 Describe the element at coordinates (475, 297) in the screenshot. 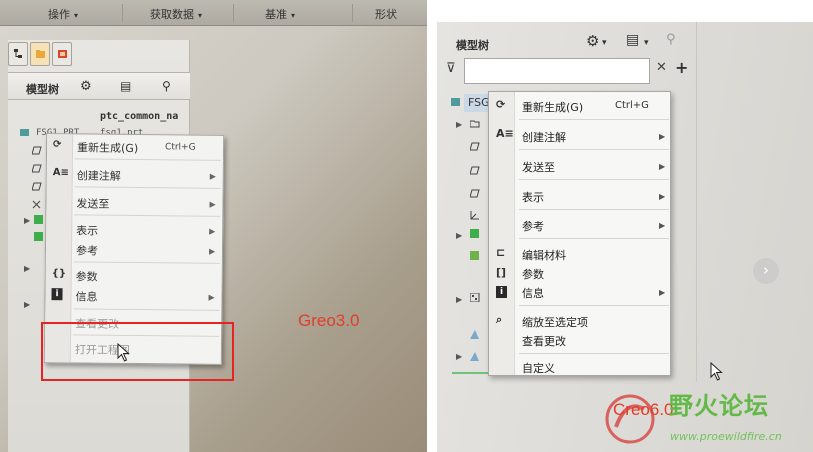

I see `pattern-icon` at that location.